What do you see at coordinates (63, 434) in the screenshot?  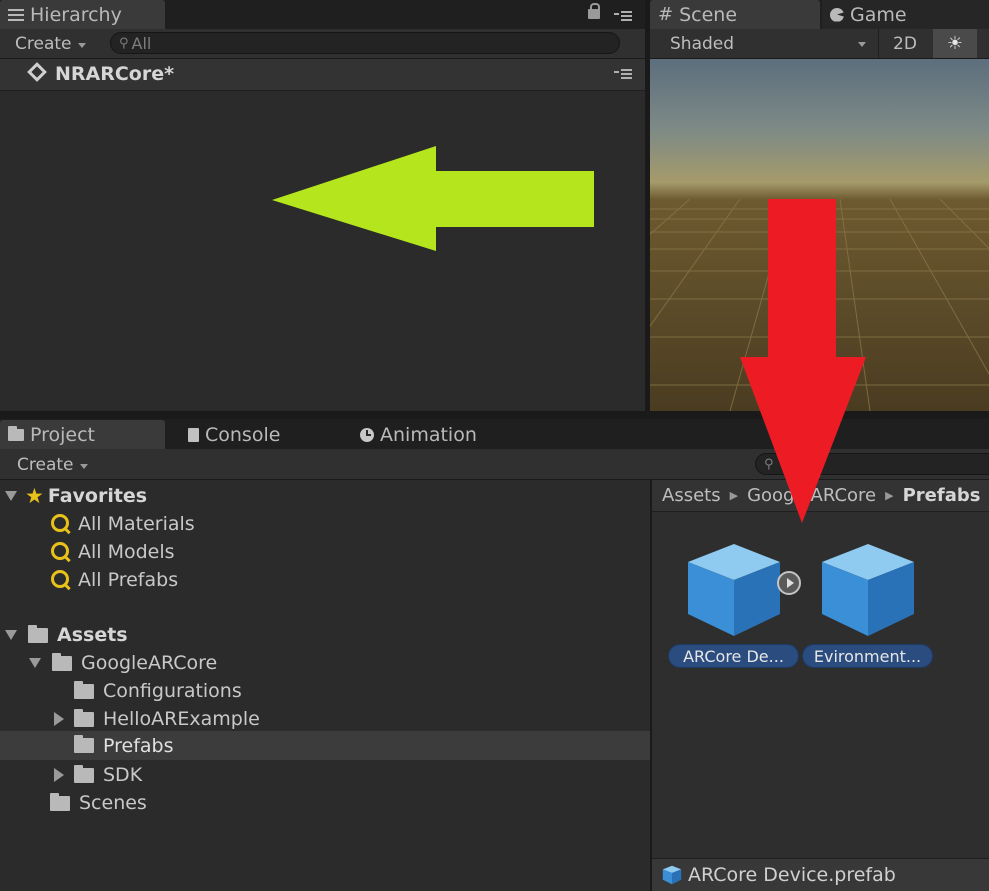 I see `tab-project-label: Project` at bounding box center [63, 434].